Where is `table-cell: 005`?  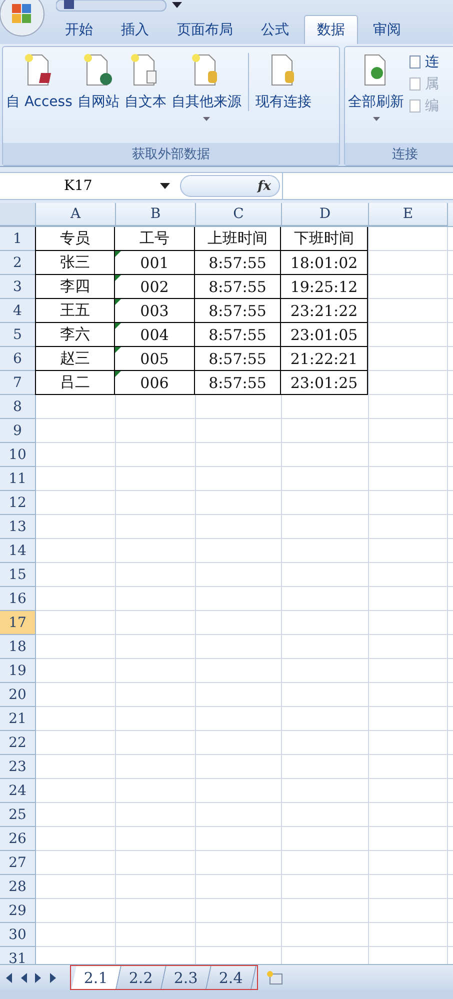
table-cell: 005 is located at coordinates (155, 359).